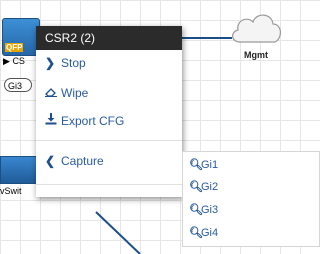  Describe the element at coordinates (256, 28) in the screenshot. I see `cloud-node-icon` at that location.